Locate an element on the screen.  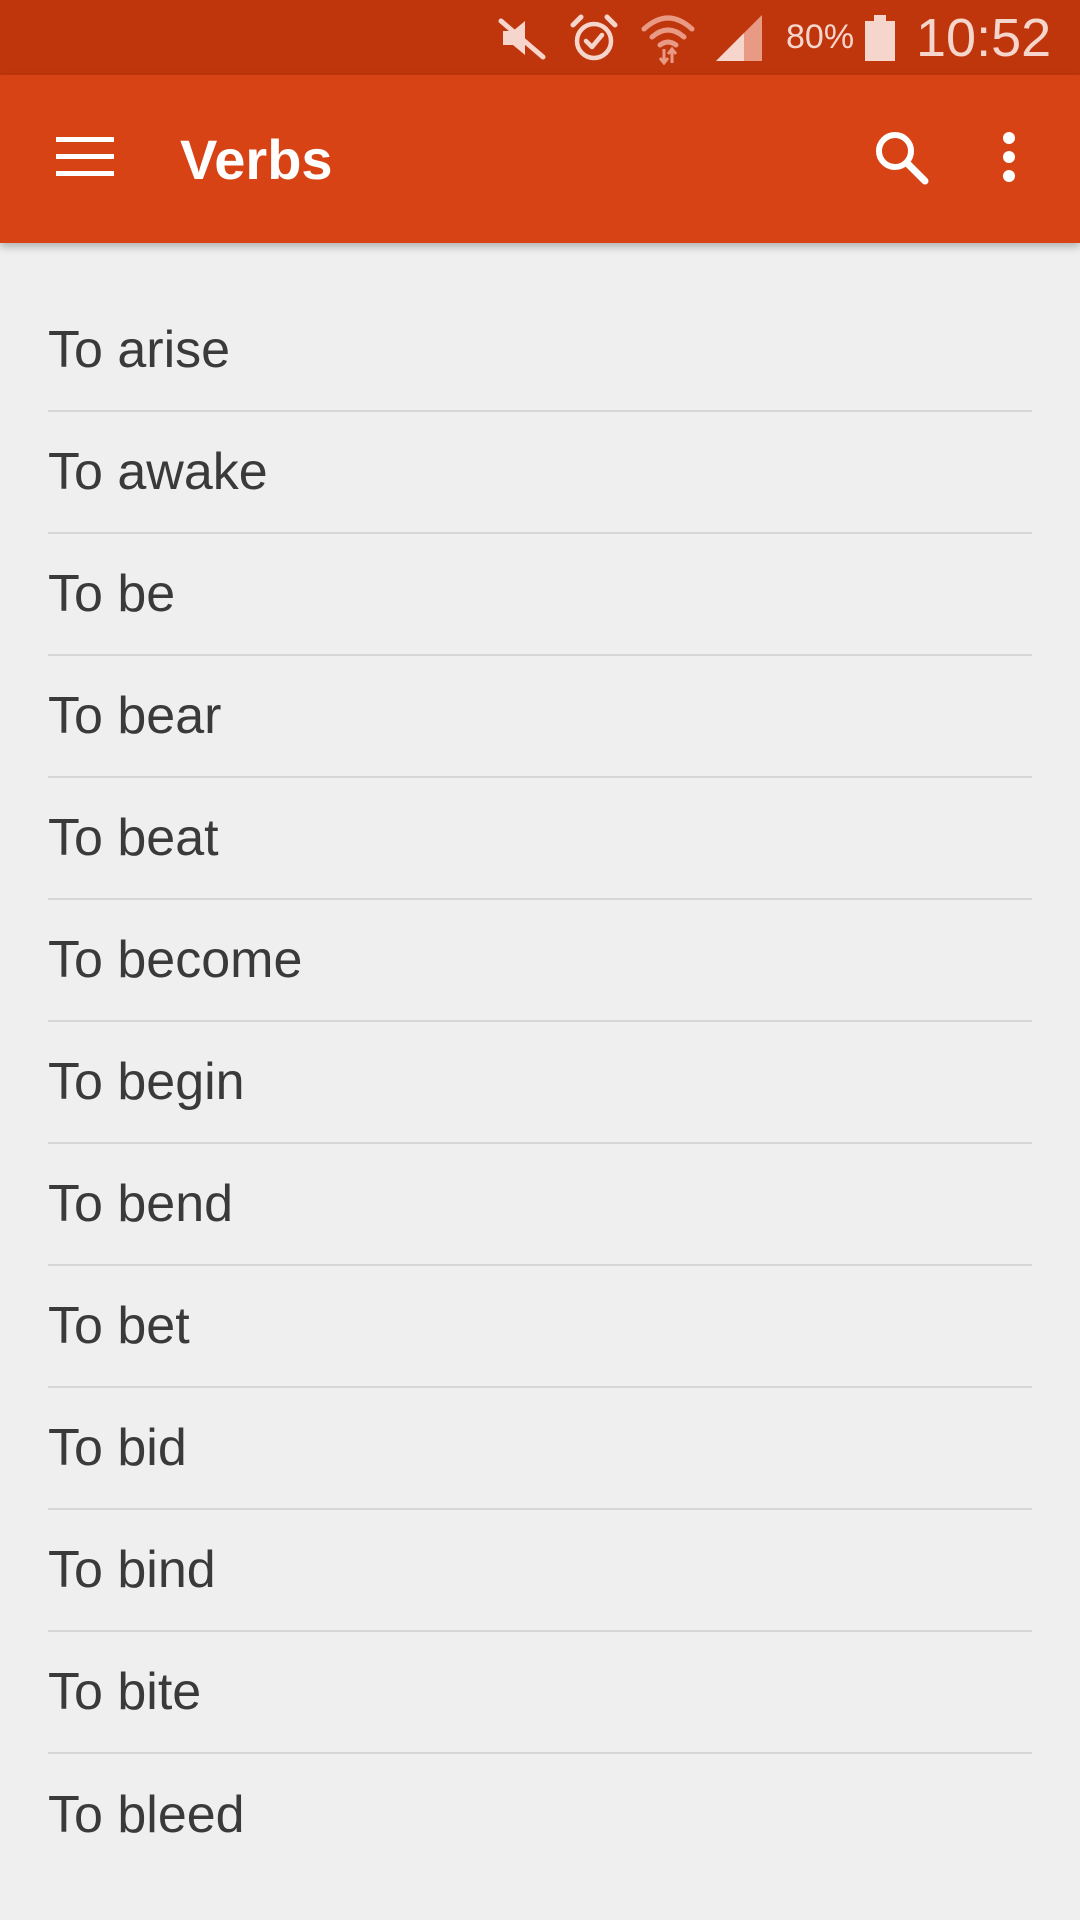
more-options-button is located at coordinates (1009, 159).